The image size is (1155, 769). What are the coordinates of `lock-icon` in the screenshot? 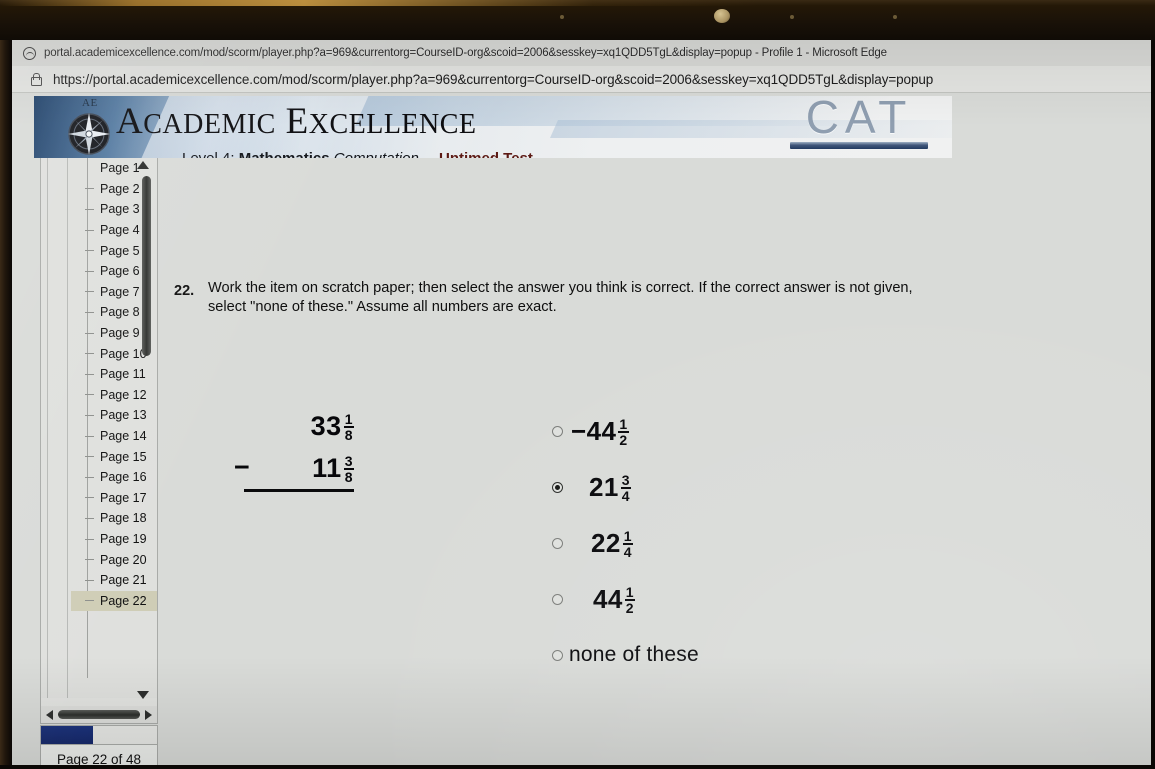 It's located at (36, 79).